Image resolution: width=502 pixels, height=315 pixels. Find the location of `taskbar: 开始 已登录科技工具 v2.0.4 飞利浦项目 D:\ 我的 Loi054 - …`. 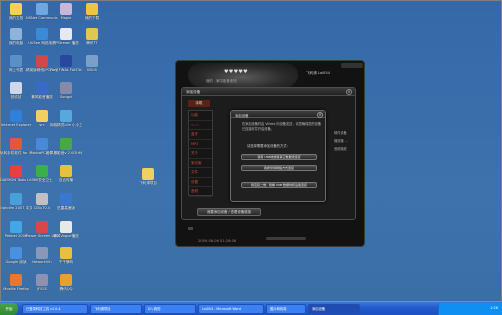

taskbar: 开始 已登录科技工具 v2.0.4 飞利浦项目 D:\ 我的 Loi054 - … is located at coordinates (251, 308).